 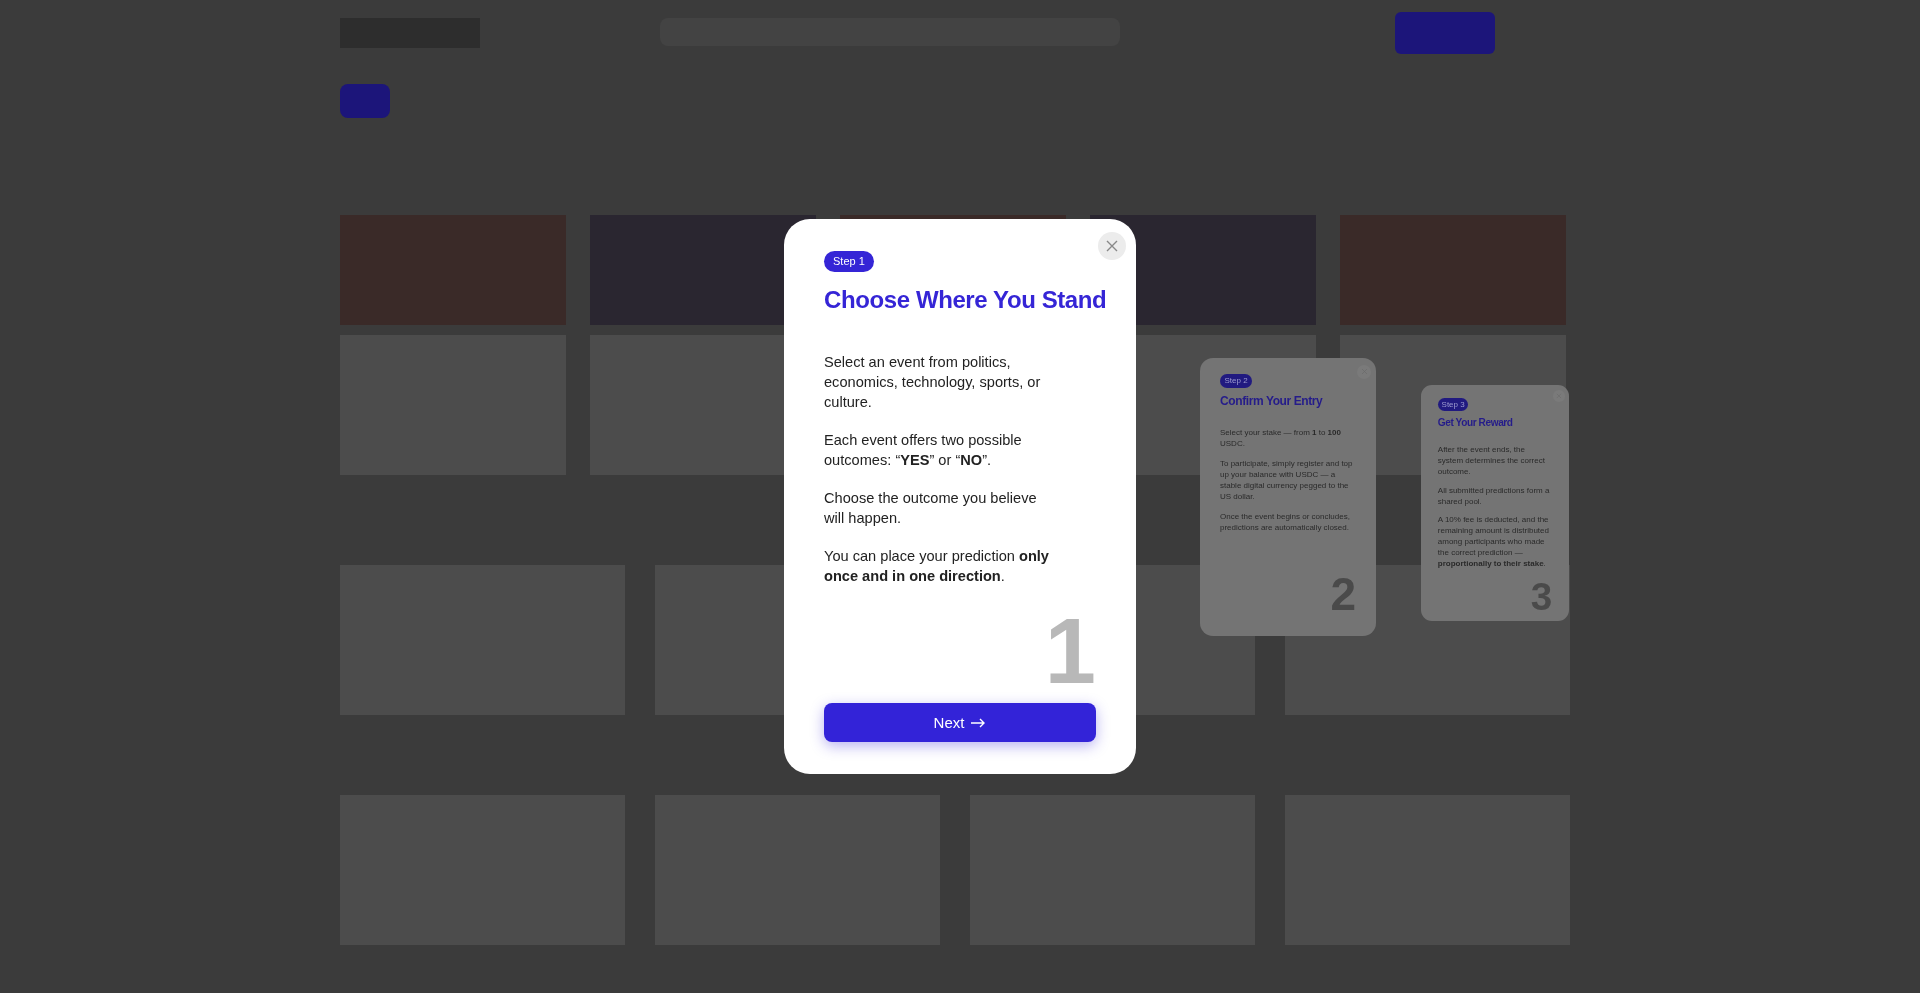 What do you see at coordinates (966, 300) in the screenshot?
I see `step-title: Choose Where You Stand` at bounding box center [966, 300].